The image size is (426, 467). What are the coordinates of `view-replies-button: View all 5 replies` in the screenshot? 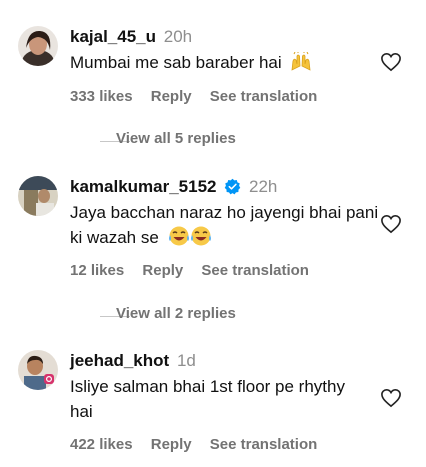 It's located at (220, 142).